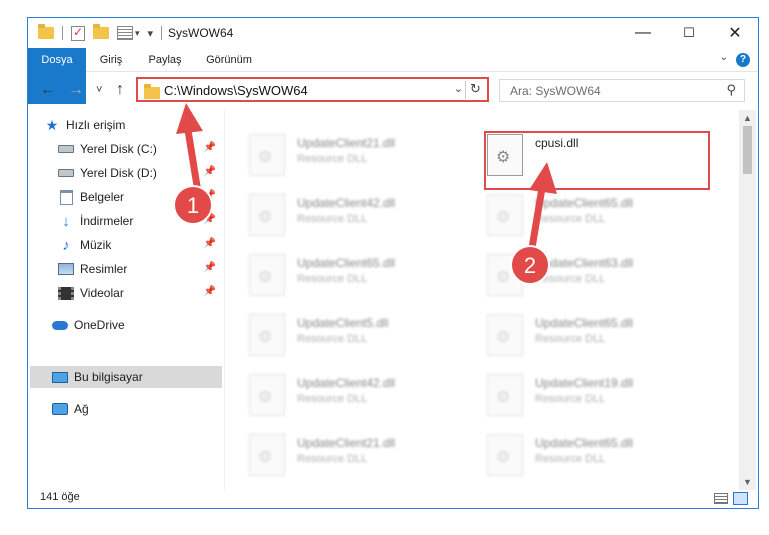  What do you see at coordinates (689, 33) in the screenshot?
I see `maximize-button: ☐` at bounding box center [689, 33].